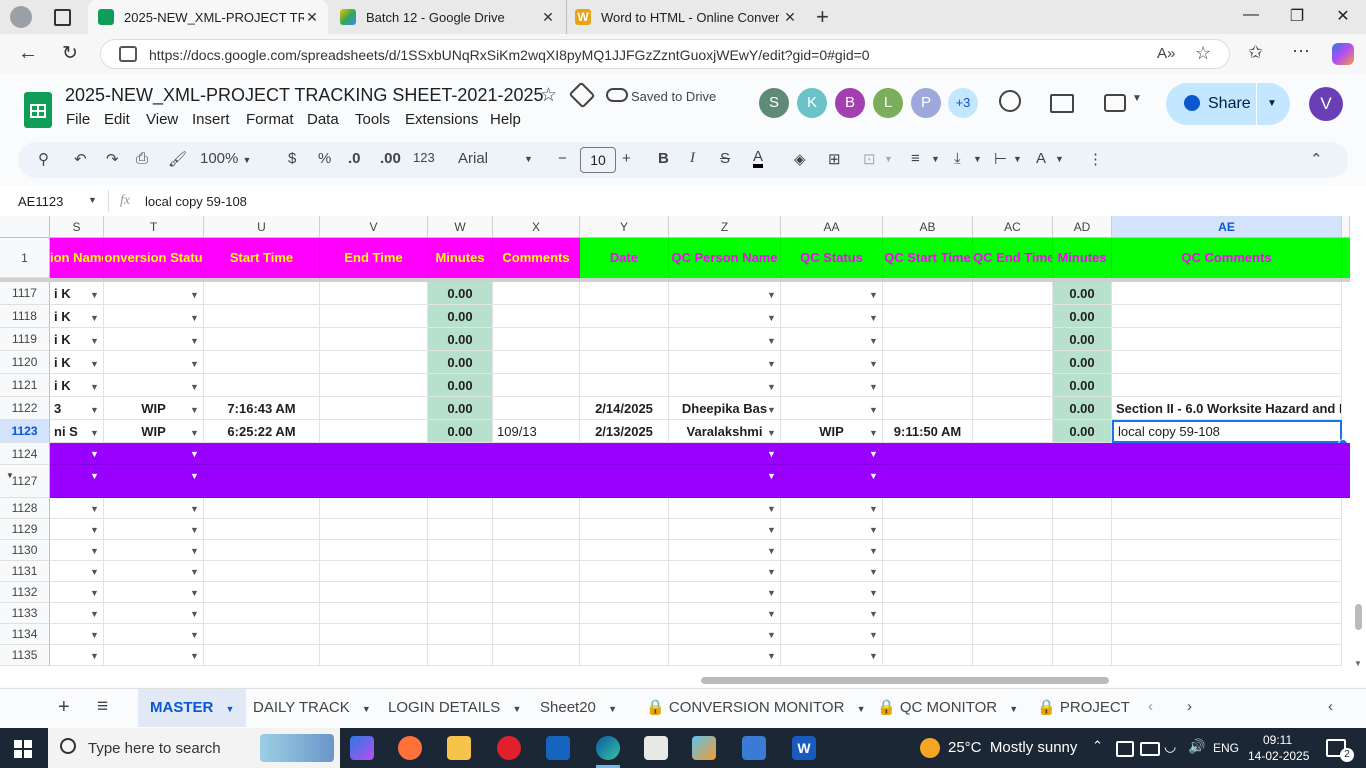  I want to click on share-dropdown-icon: ▼, so click(1272, 103).